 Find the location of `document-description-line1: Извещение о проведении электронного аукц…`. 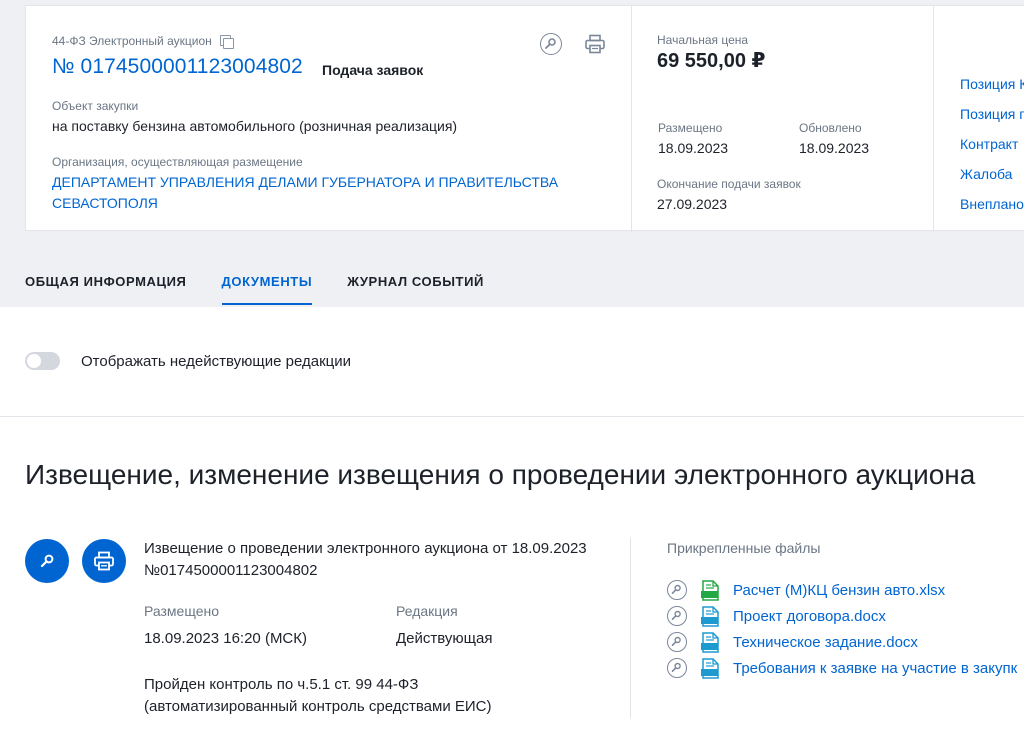

document-description-line1: Извещение о проведении электронного аукц… is located at coordinates (365, 548).